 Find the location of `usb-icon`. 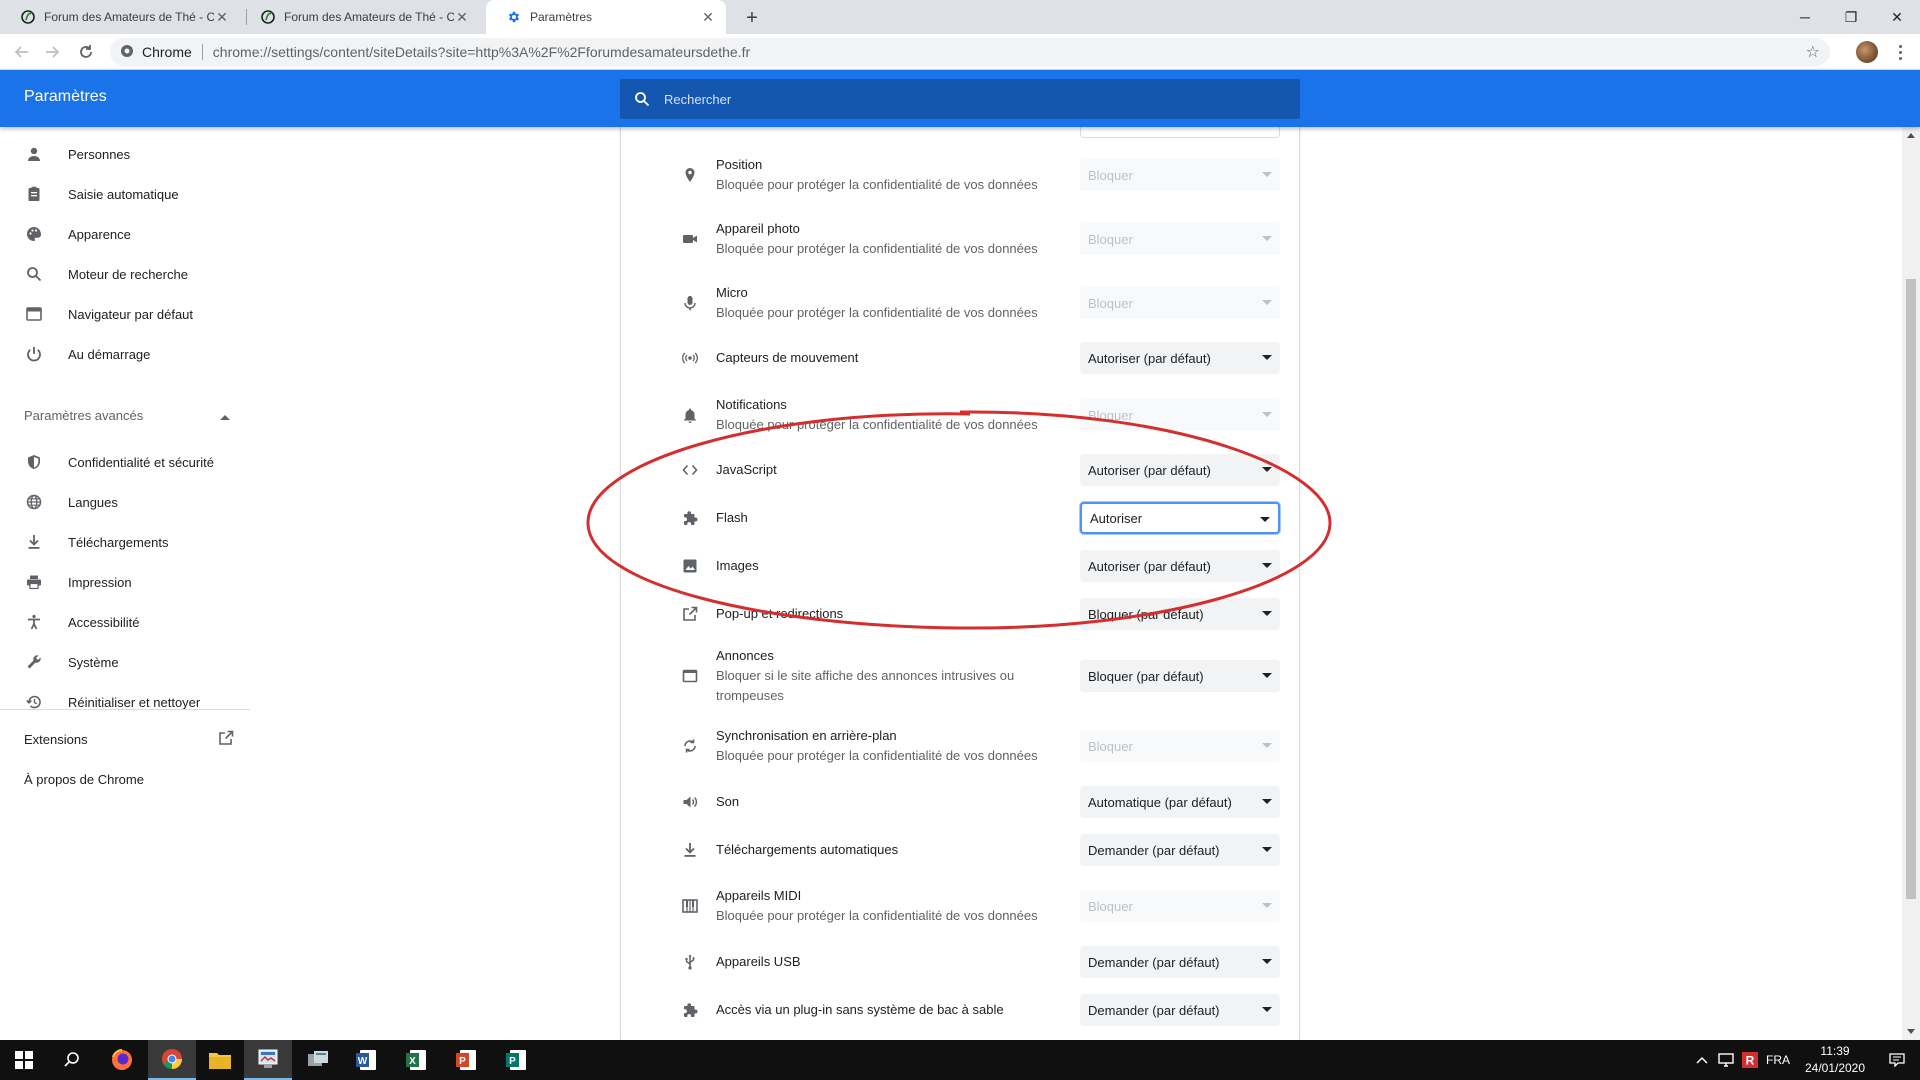

usb-icon is located at coordinates (690, 962).